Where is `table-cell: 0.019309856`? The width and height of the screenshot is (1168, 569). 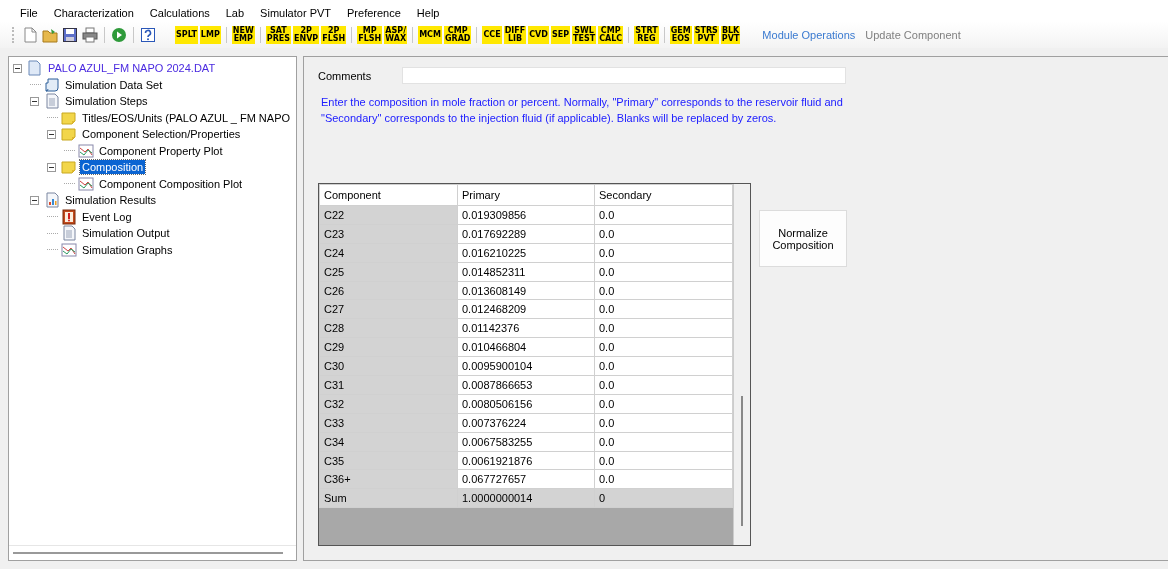
table-cell: 0.019309856 is located at coordinates (526, 215).